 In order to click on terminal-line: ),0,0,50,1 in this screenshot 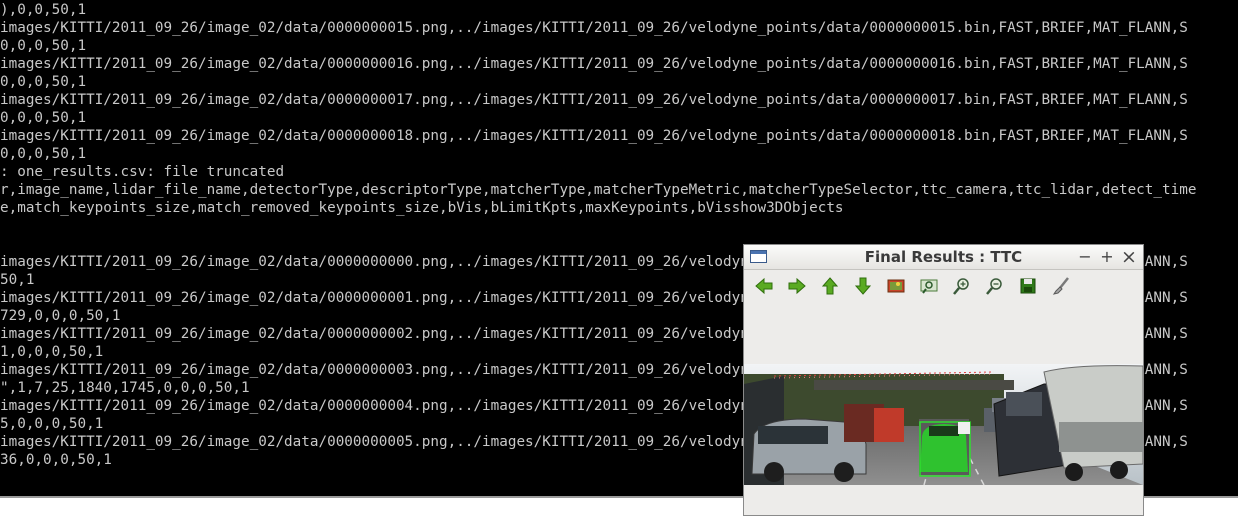, I will do `click(43, 10)`.